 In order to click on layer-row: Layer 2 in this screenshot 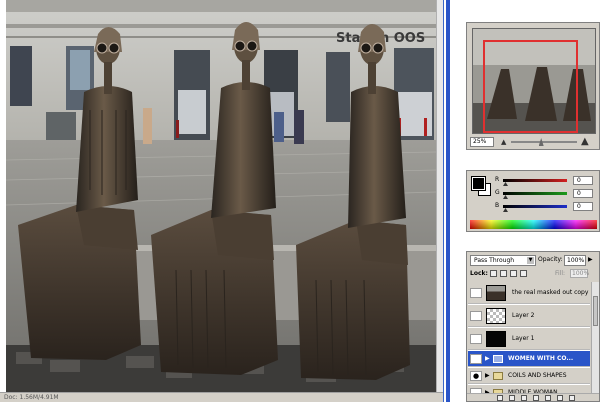, I will do `click(529, 316)`.